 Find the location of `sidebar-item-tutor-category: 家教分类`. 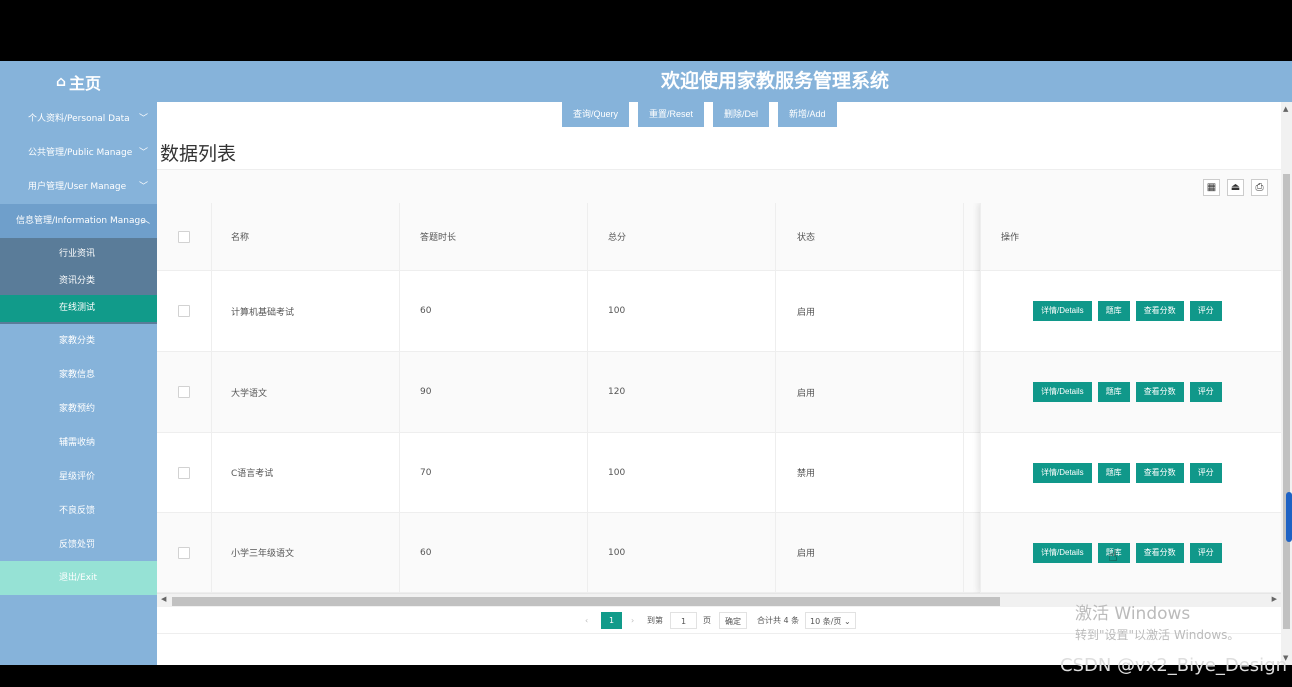

sidebar-item-tutor-category: 家教分类 is located at coordinates (78, 341).